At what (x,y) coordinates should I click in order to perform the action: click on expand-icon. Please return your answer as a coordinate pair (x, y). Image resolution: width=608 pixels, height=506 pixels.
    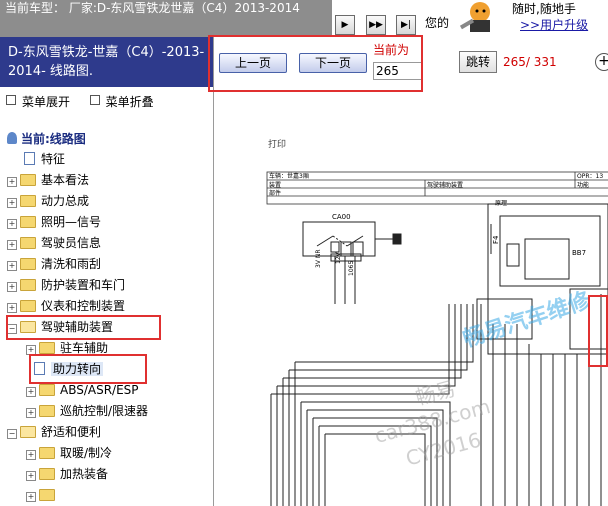
    Looking at the image, I should click on (11, 100).